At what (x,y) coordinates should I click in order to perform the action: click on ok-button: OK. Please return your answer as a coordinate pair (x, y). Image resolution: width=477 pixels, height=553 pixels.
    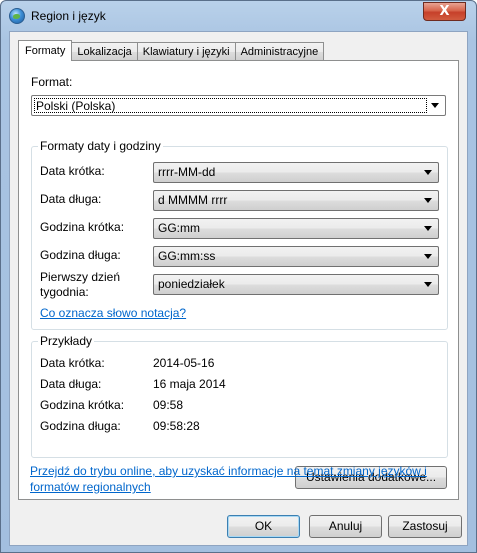
    Looking at the image, I should click on (263, 526).